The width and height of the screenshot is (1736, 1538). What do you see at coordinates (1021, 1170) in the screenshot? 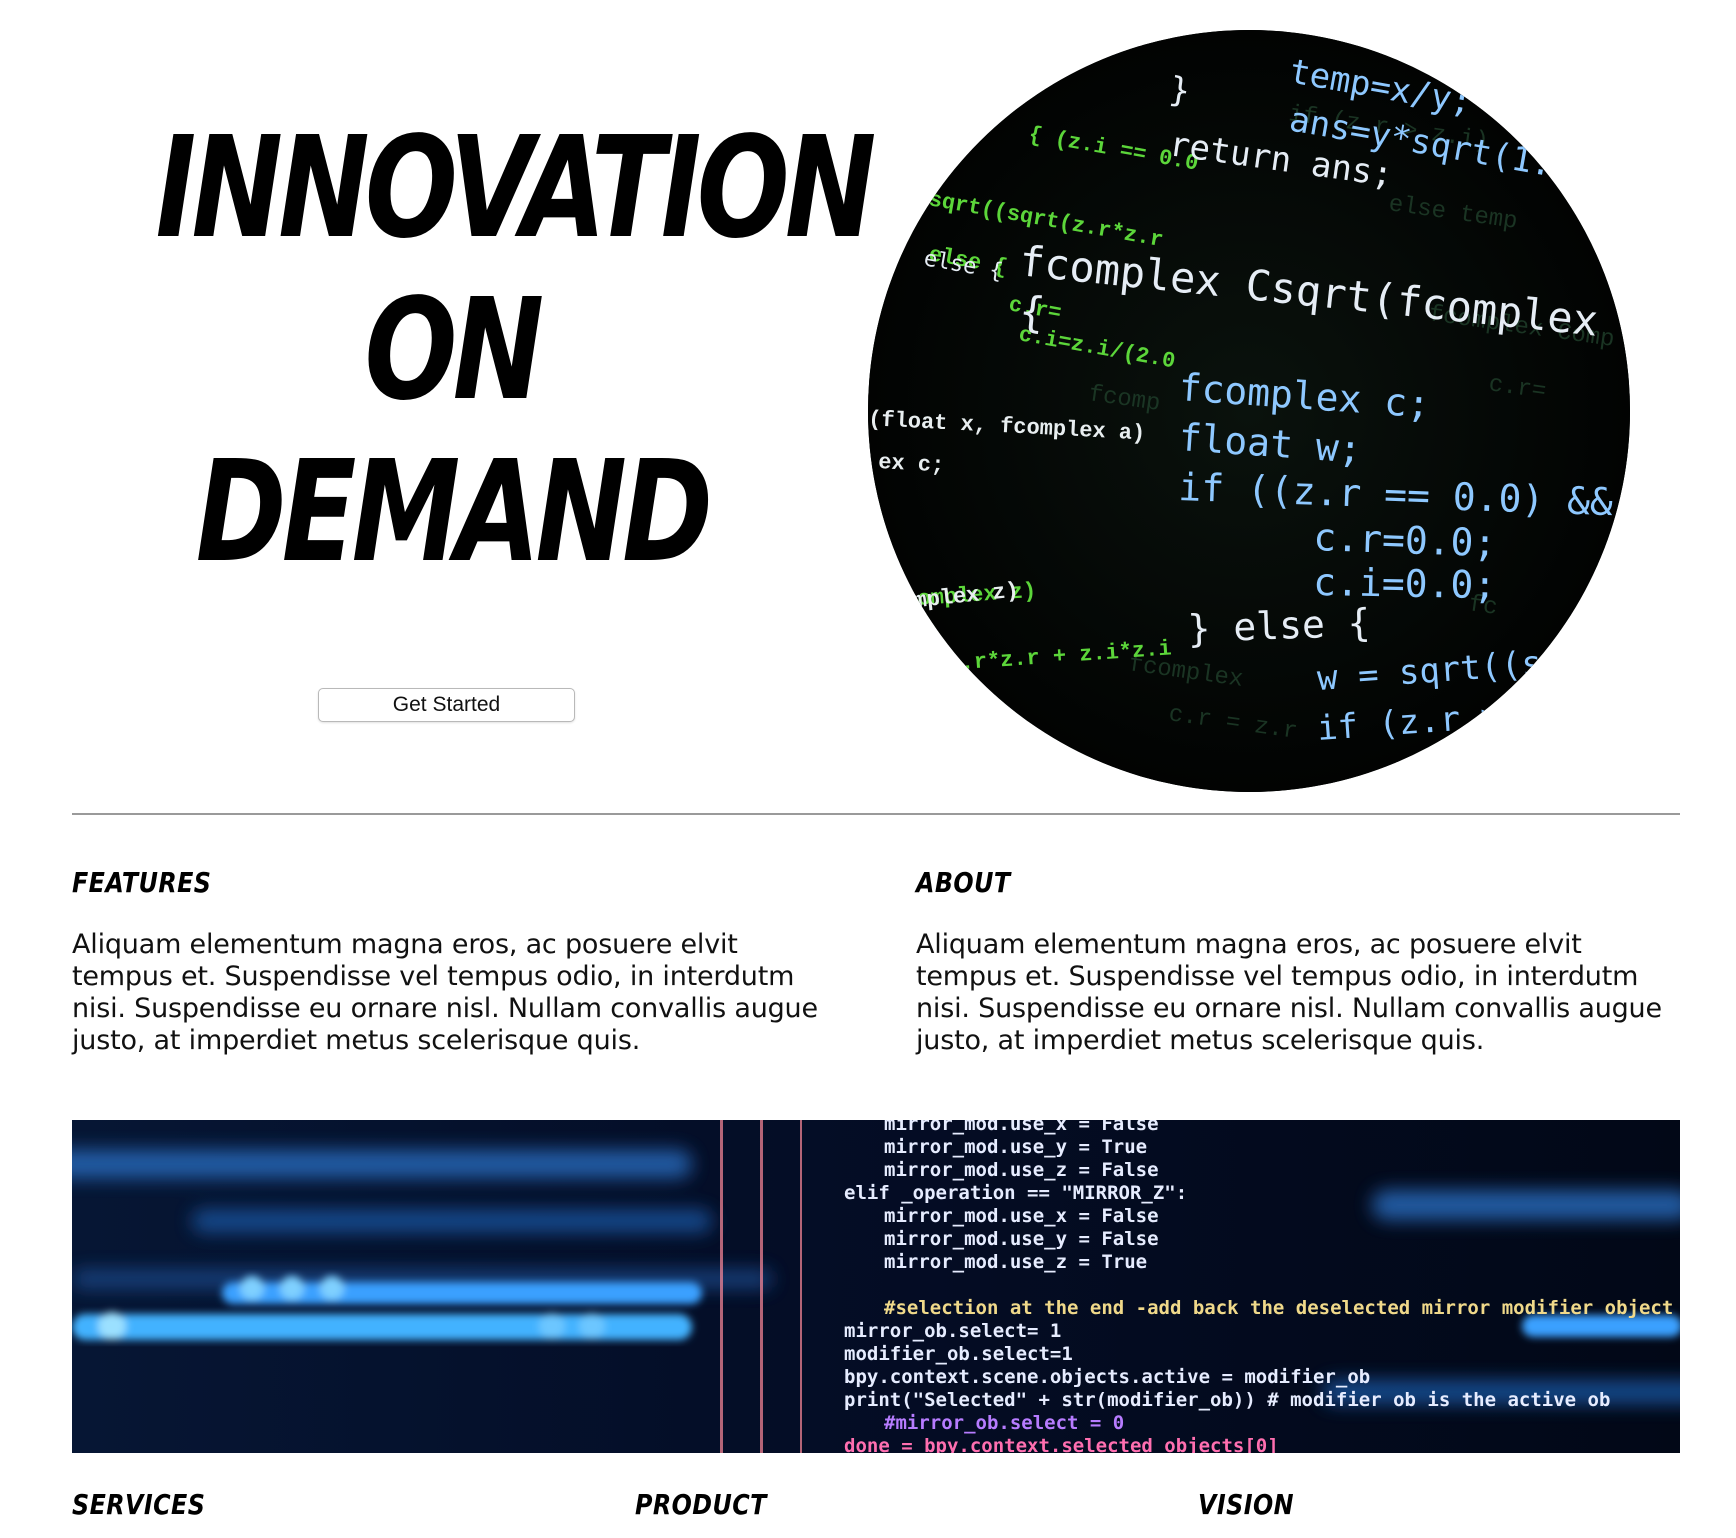
I see `banner-code-line: mirror_mod.use_z = False` at bounding box center [1021, 1170].